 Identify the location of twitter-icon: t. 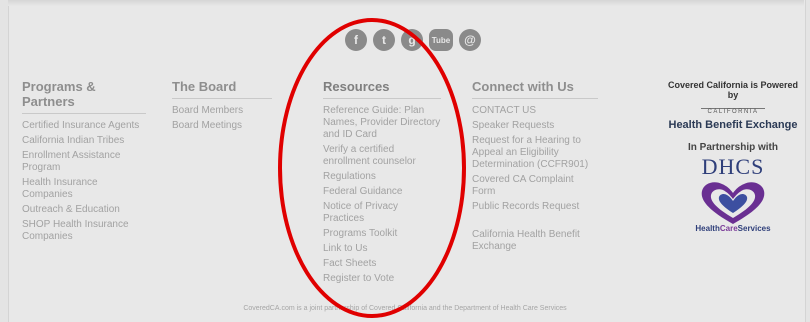
(384, 40).